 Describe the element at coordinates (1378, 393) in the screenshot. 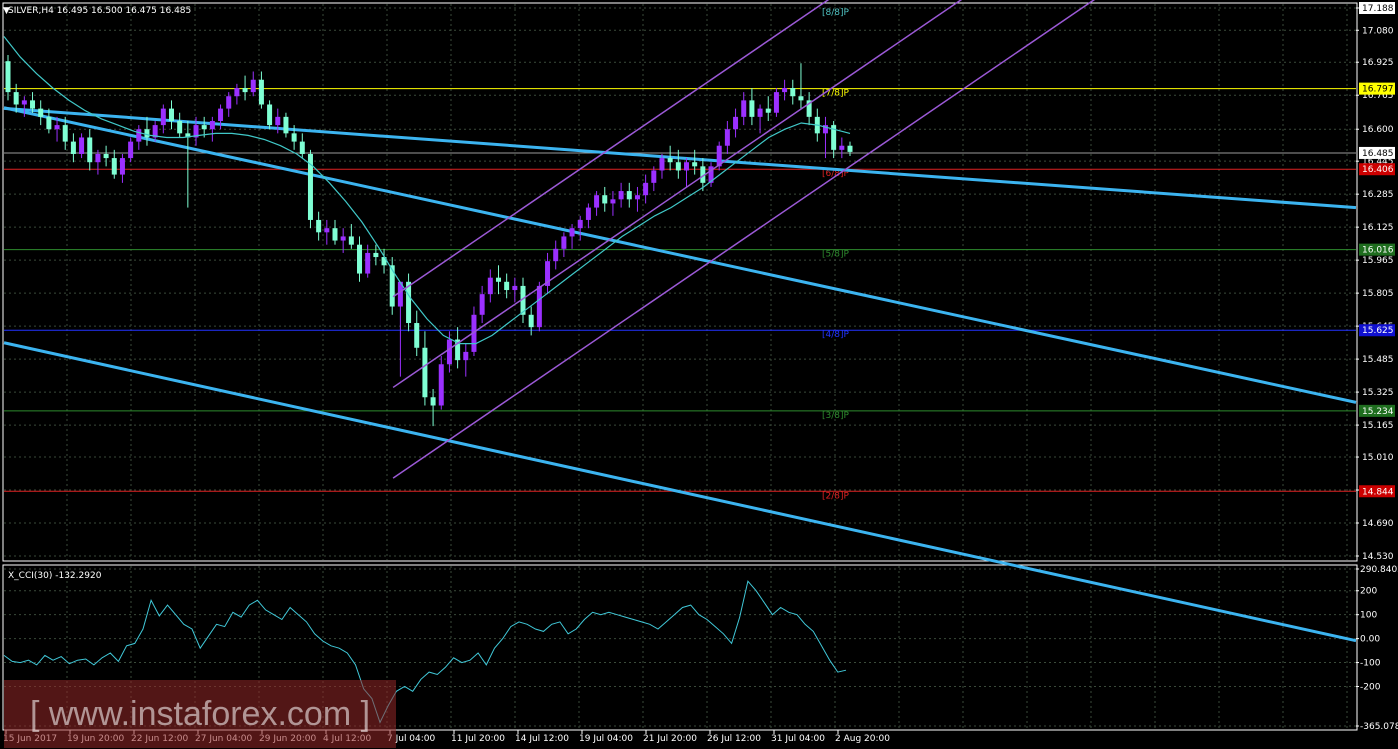

I see `y-tick-label: 15.325` at that location.